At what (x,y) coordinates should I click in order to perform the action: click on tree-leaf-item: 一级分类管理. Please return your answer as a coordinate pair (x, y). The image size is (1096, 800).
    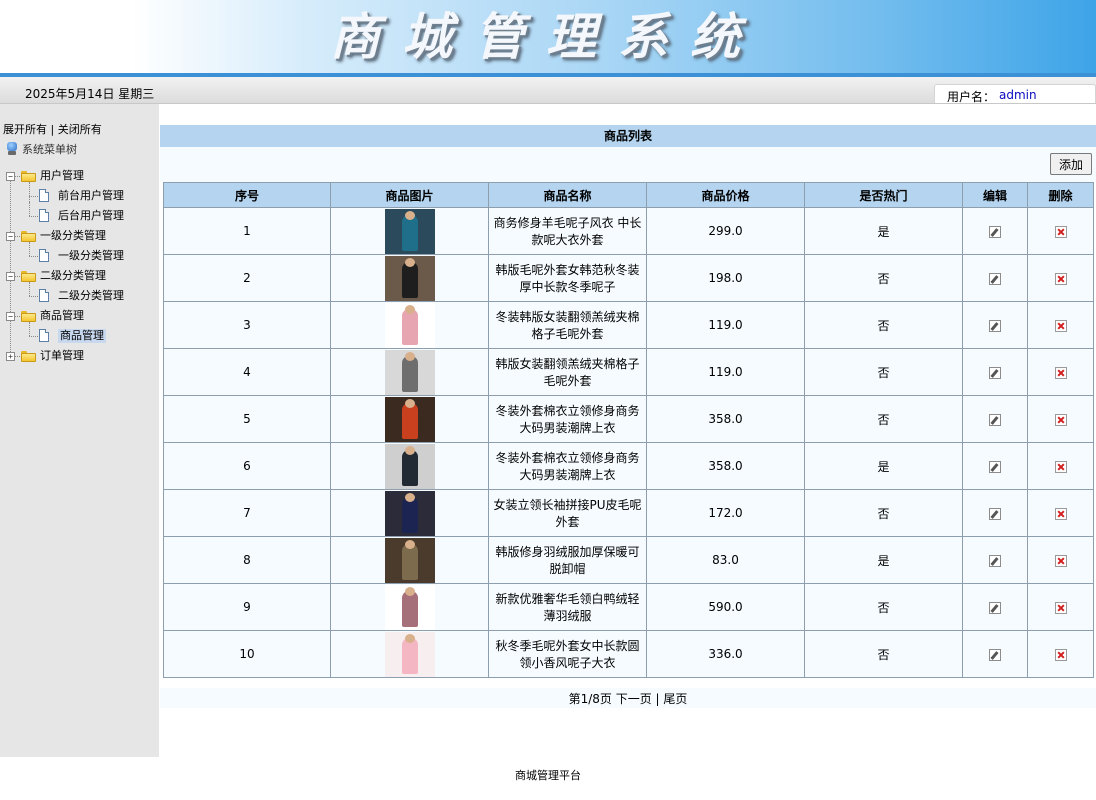
    Looking at the image, I should click on (91, 256).